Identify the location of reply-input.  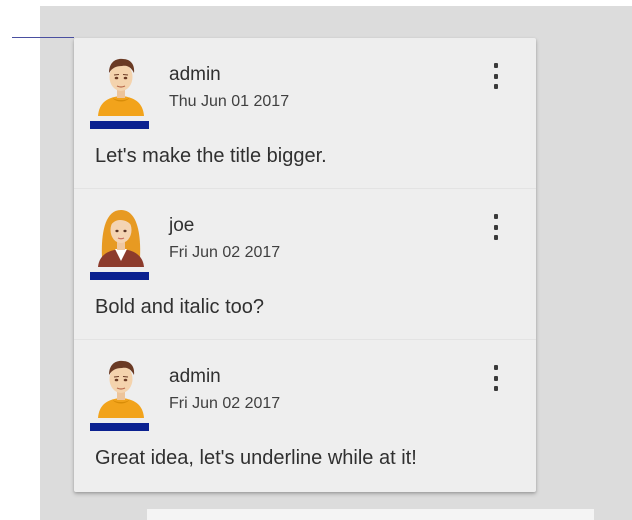
(370, 514).